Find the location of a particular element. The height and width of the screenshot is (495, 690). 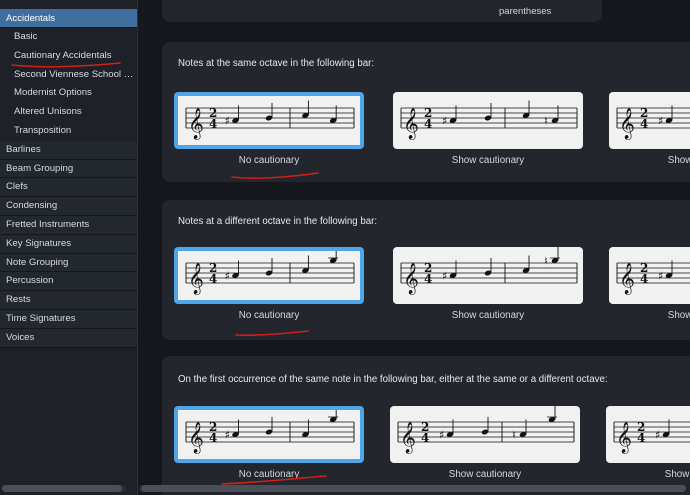

sidebar-item-beam-grouping: Beam Grouping is located at coordinates (68, 169).